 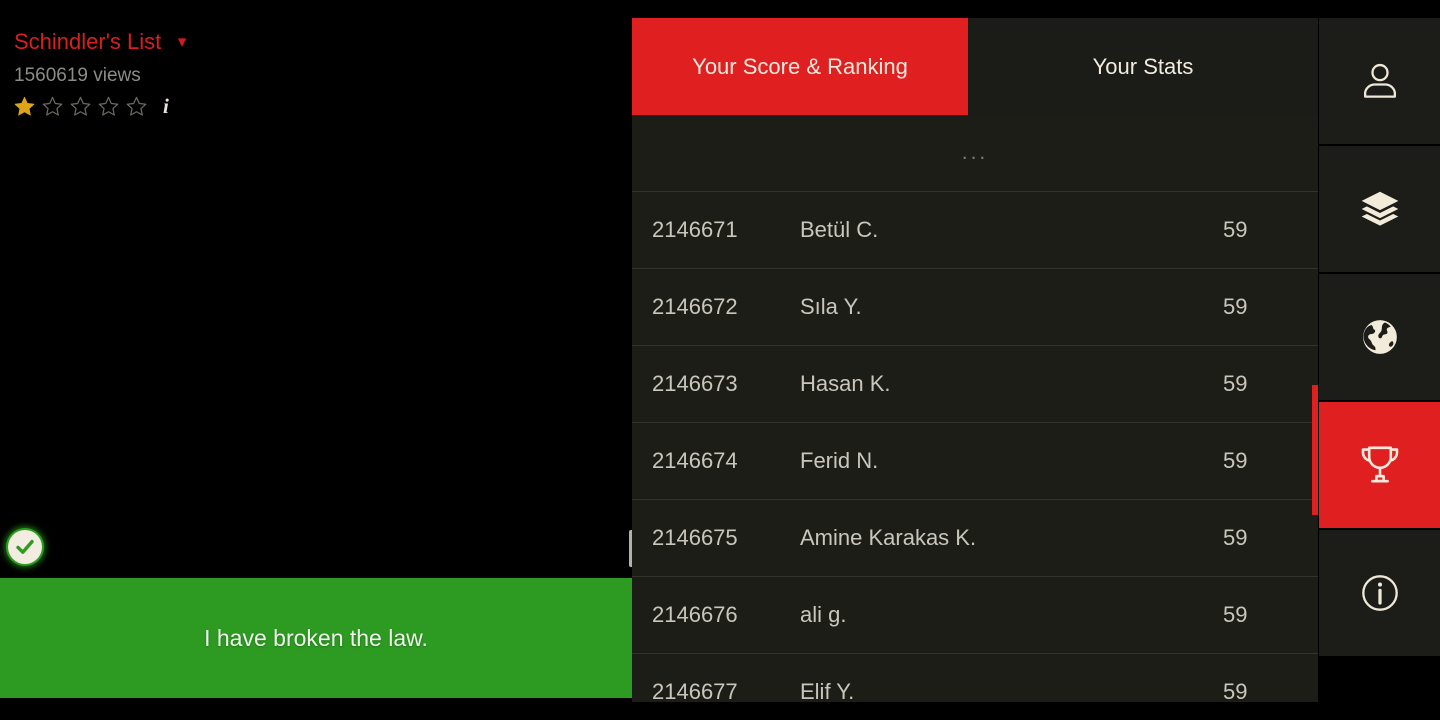 I want to click on sidebar-item-info, so click(x=1379, y=593).